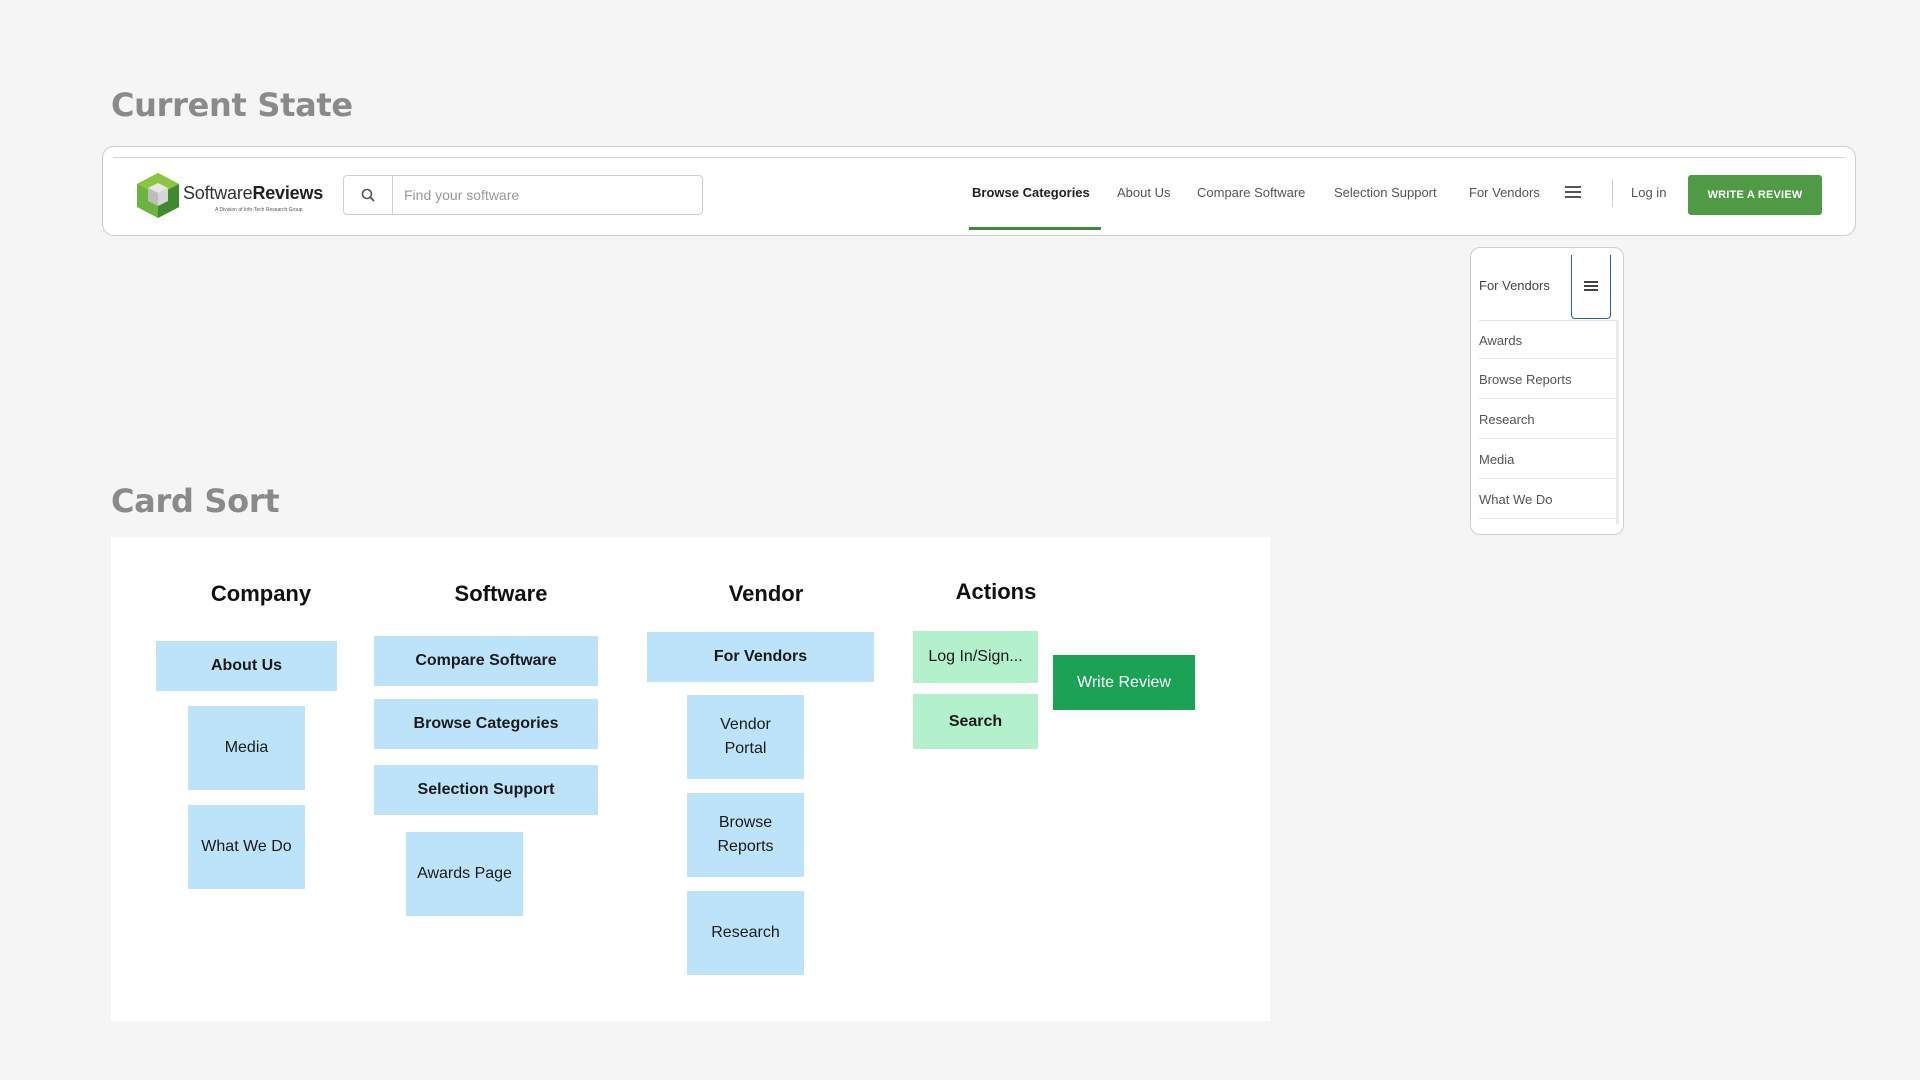  What do you see at coordinates (368, 195) in the screenshot?
I see `search-icon` at bounding box center [368, 195].